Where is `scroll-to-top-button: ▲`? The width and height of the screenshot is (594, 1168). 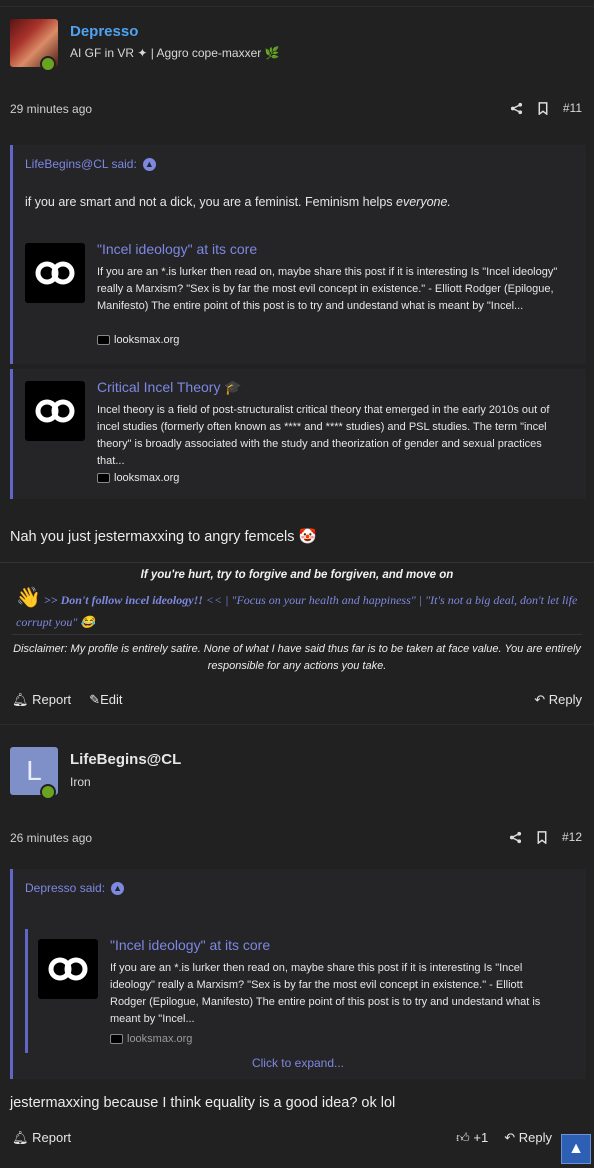 scroll-to-top-button: ▲ is located at coordinates (576, 1149).